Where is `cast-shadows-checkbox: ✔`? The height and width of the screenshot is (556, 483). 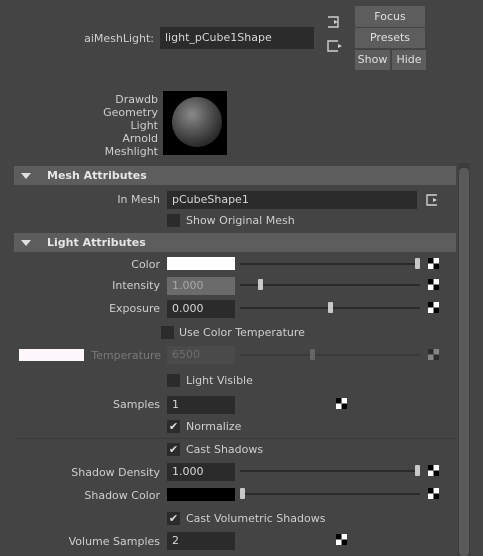
cast-shadows-checkbox: ✔ is located at coordinates (173, 449).